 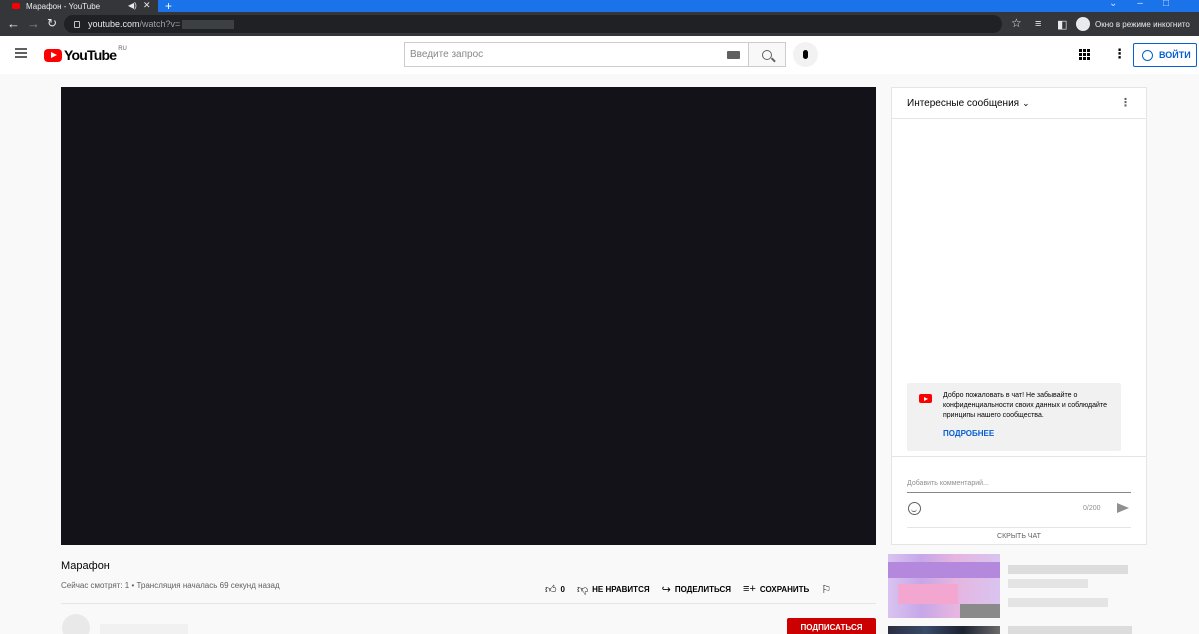 I want to click on lock-icon, so click(x=77, y=24).